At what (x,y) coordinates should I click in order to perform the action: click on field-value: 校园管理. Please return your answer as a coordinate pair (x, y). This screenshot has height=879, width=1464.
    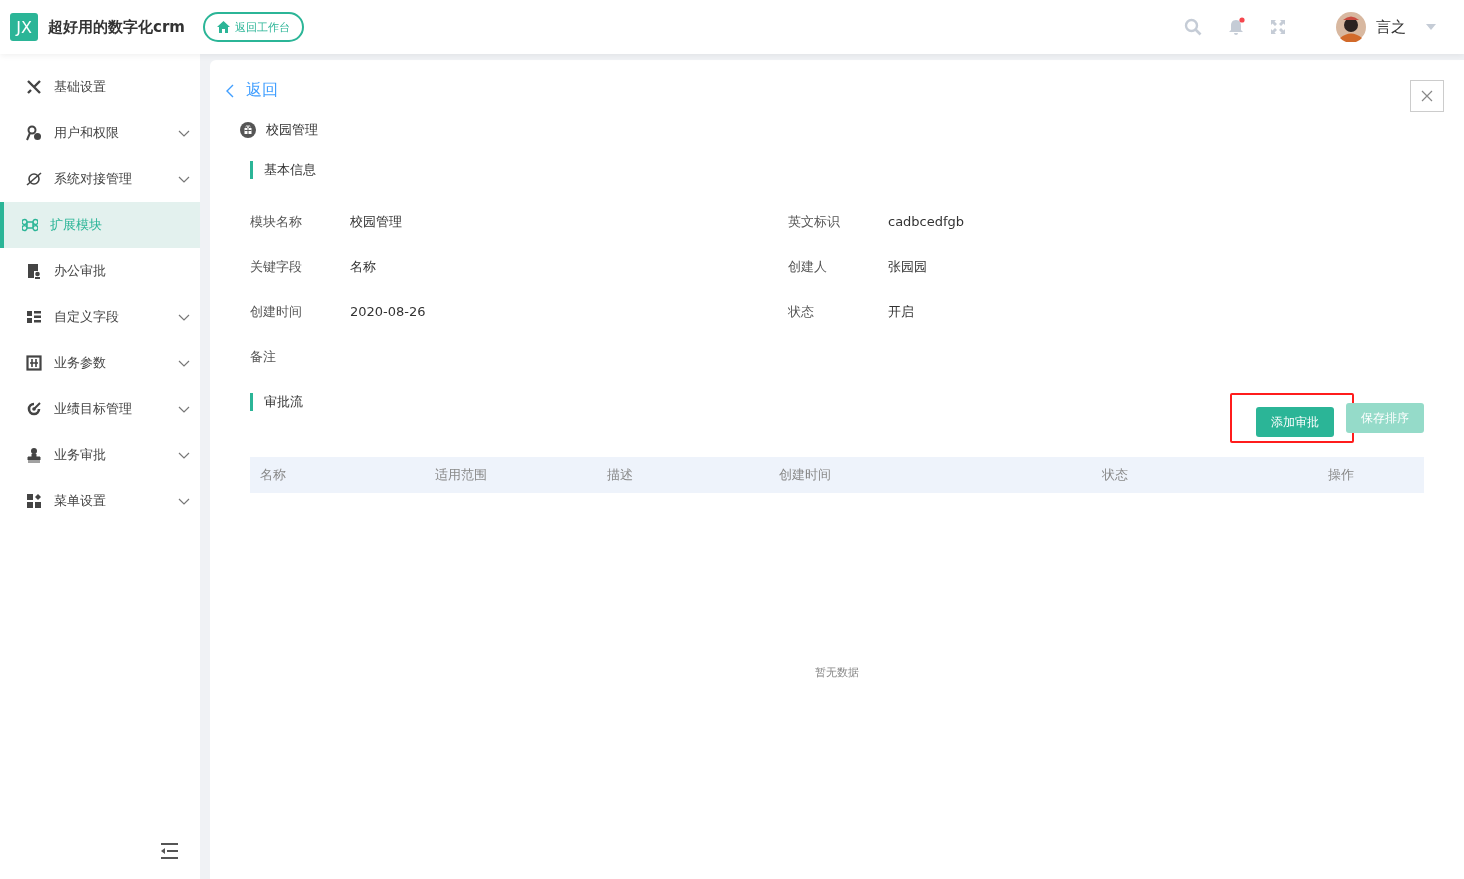
    Looking at the image, I should click on (376, 221).